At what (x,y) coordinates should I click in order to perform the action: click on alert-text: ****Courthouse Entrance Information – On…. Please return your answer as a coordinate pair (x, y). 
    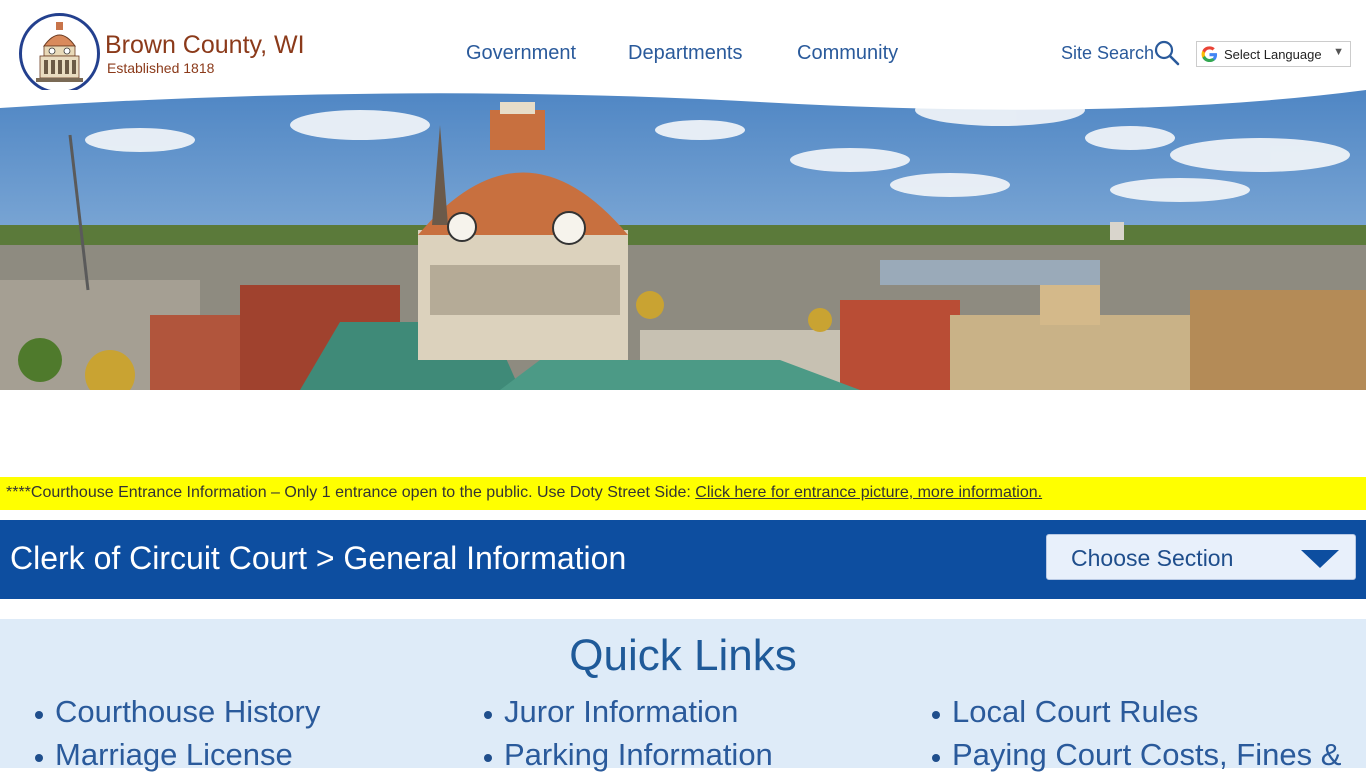
    Looking at the image, I should click on (351, 492).